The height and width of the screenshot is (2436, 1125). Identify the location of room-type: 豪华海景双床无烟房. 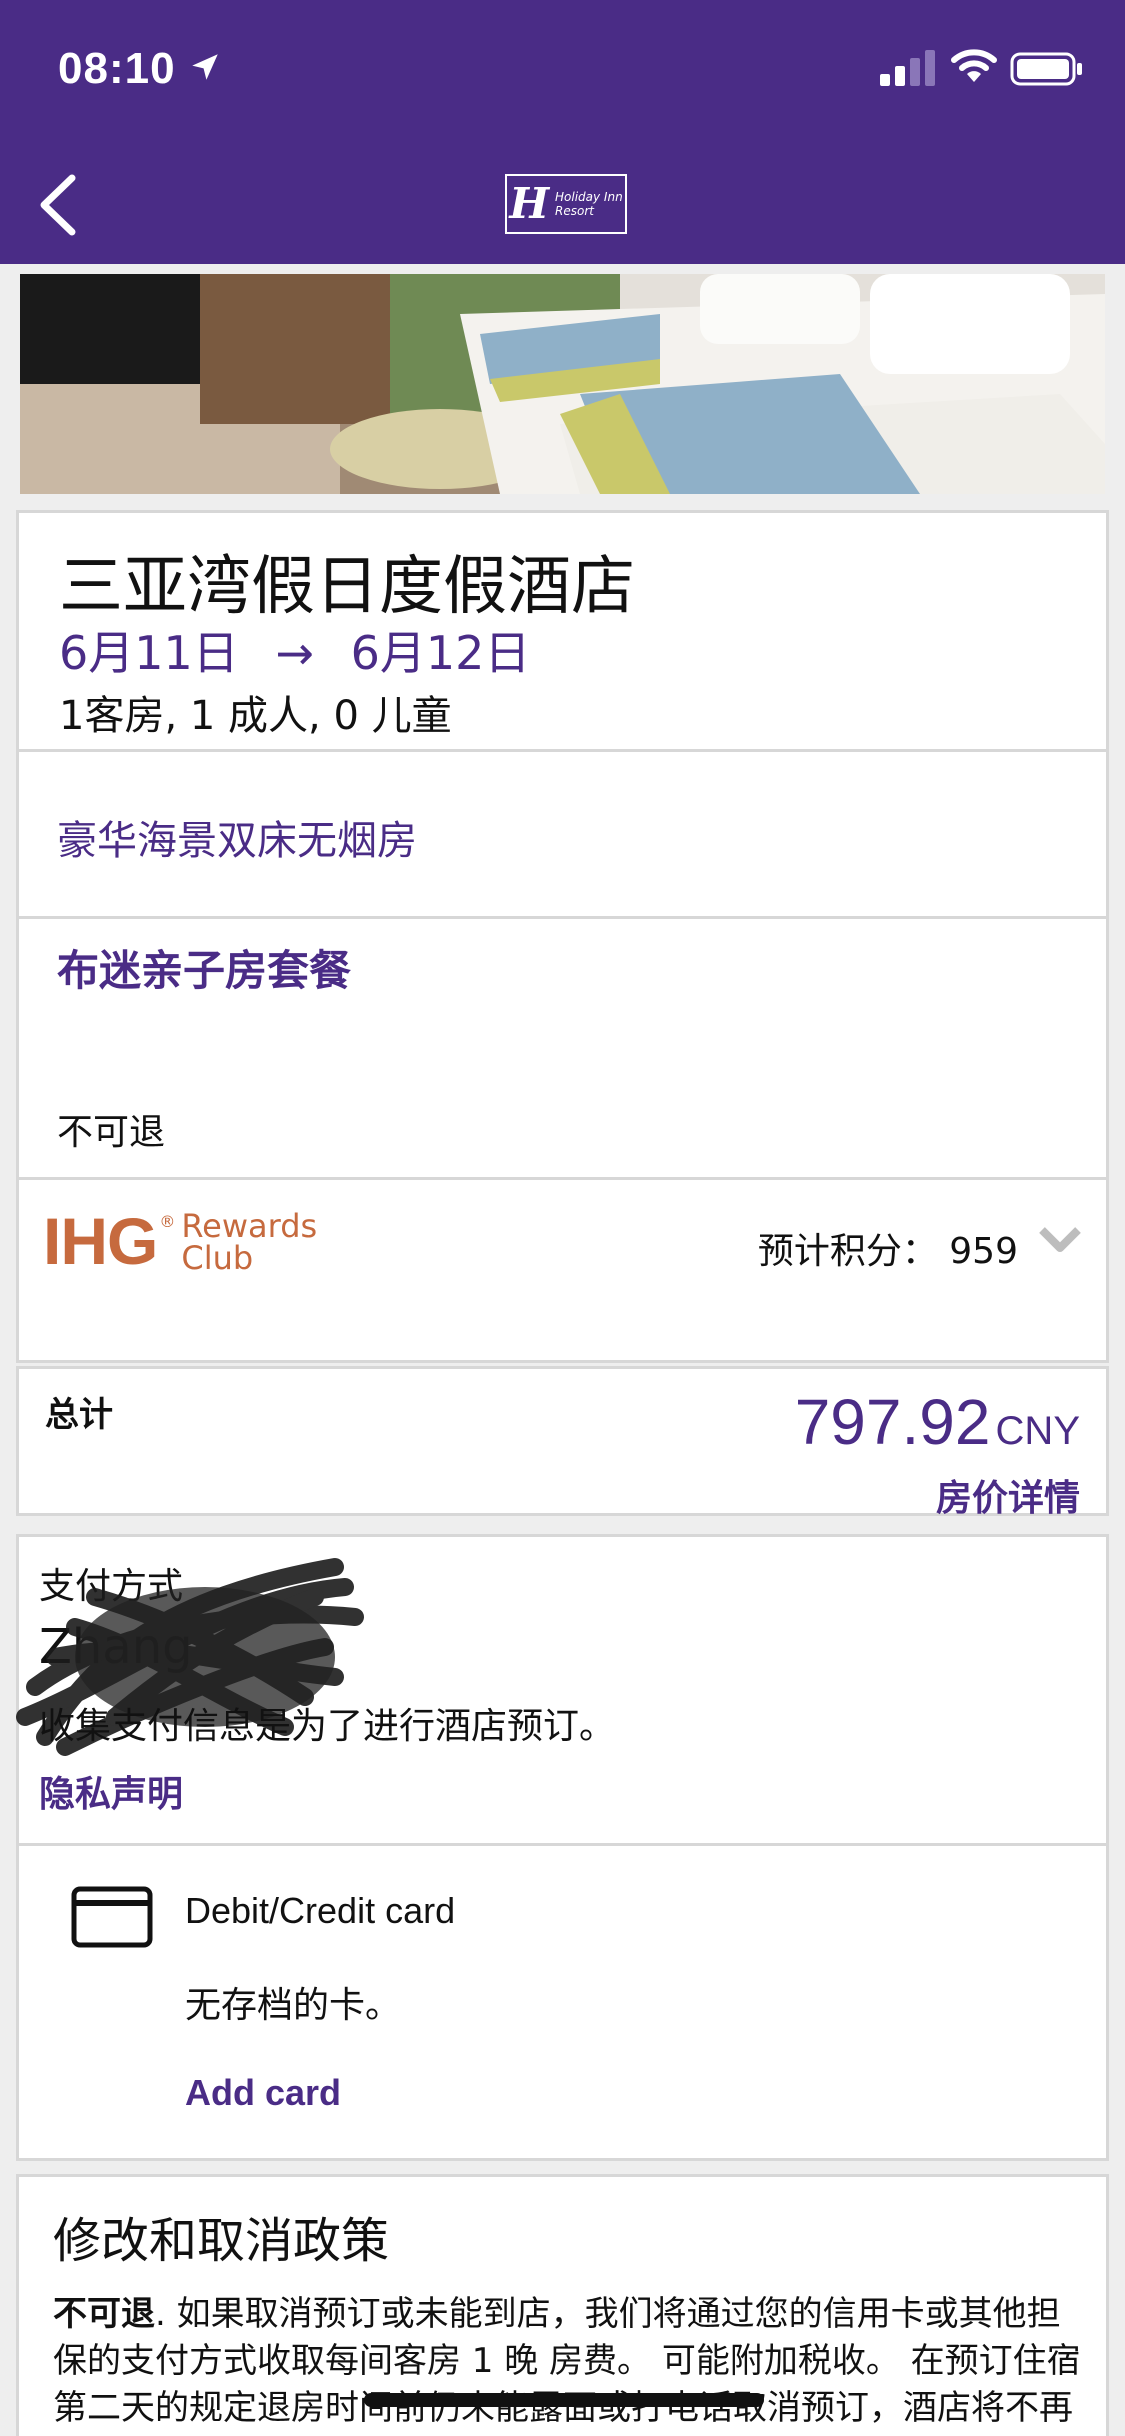
(237, 841).